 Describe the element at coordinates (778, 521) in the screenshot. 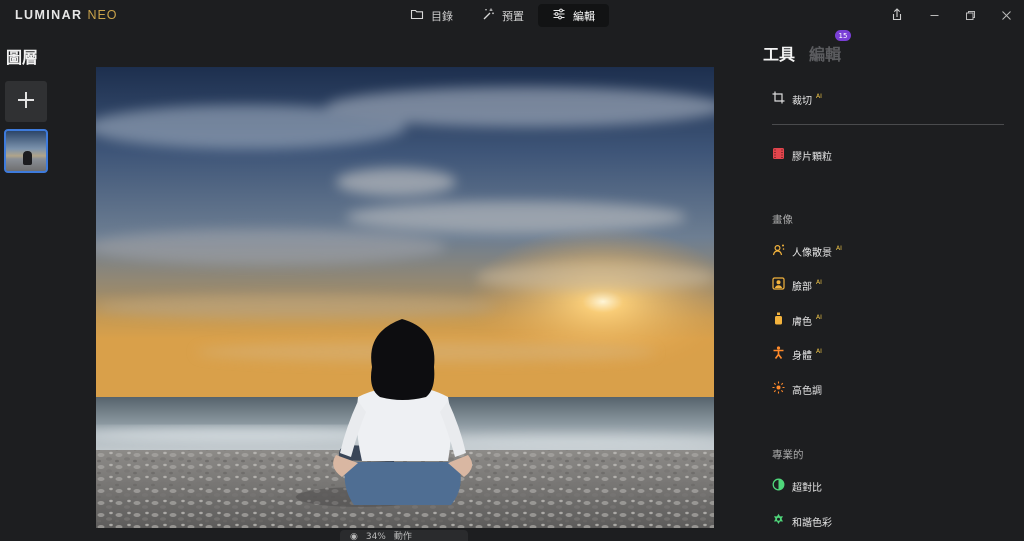

I see `color-harmony-icon` at that location.